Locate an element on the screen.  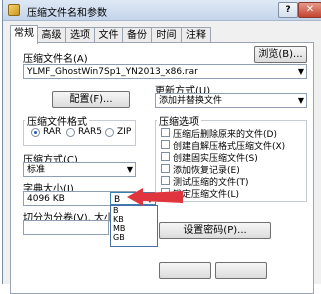
format-zip-radio is located at coordinates (109, 132).